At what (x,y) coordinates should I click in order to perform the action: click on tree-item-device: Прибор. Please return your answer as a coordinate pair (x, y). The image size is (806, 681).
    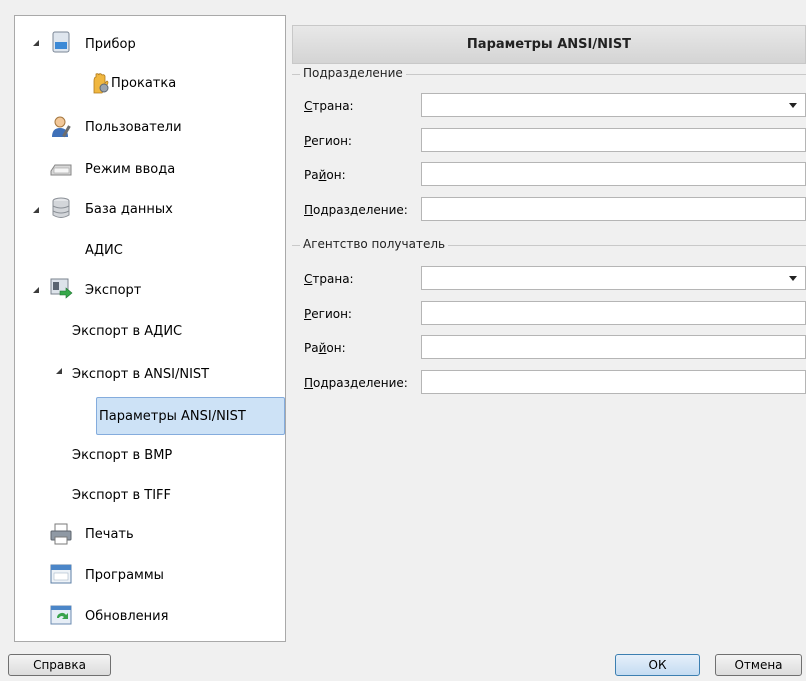
    Looking at the image, I should click on (110, 44).